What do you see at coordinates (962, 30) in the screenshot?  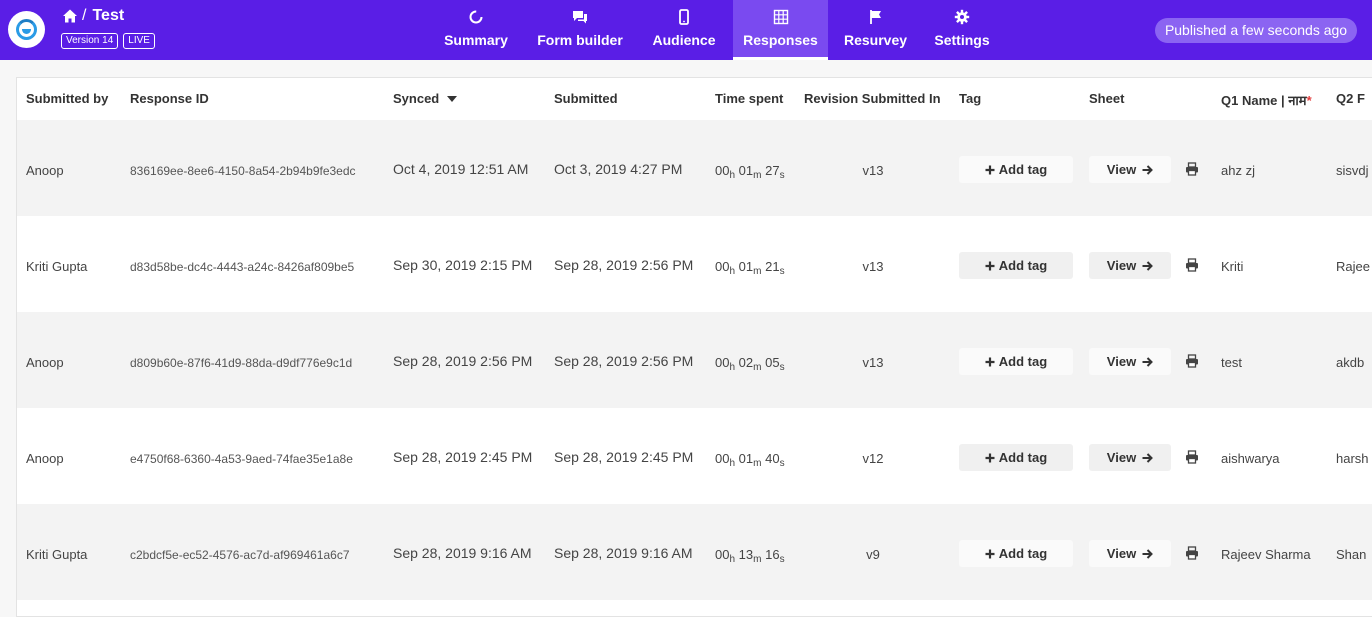 I see `tab-settings: Settings` at bounding box center [962, 30].